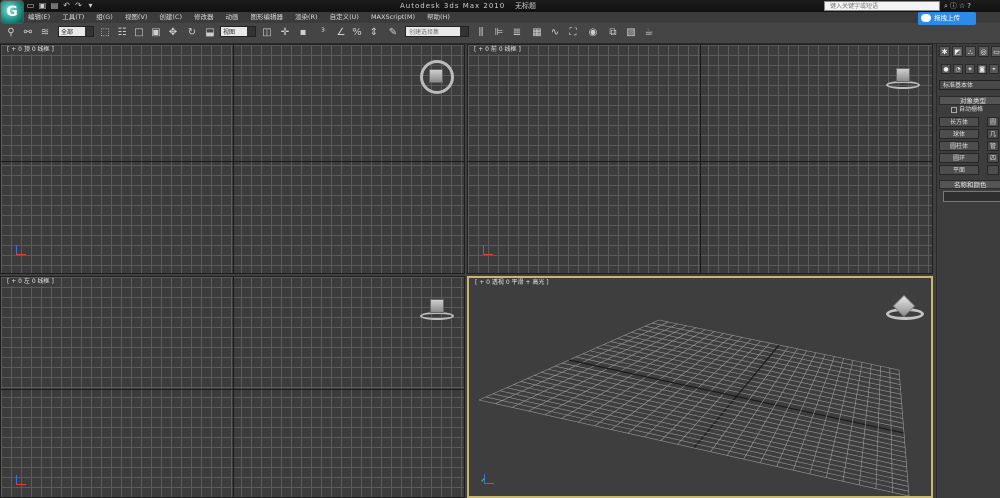 Image resolution: width=1000 pixels, height=498 pixels. I want to click on grid-axis-y, so click(700, 159).